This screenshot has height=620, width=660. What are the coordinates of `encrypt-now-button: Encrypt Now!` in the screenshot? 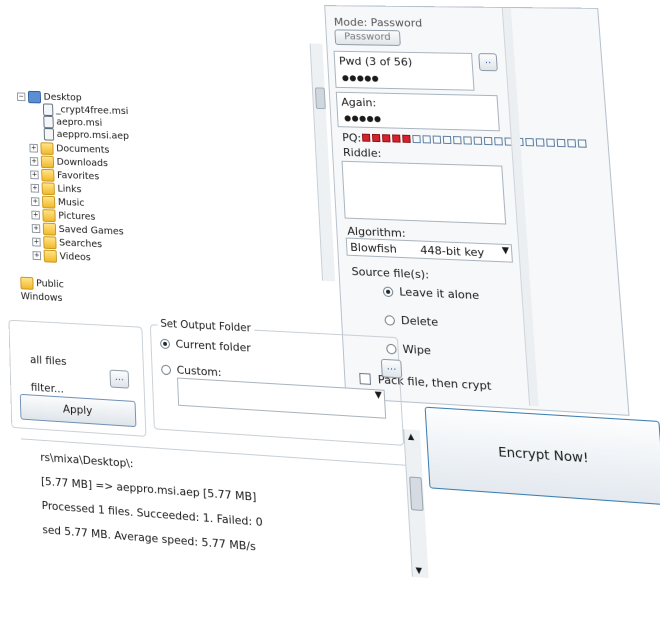 It's located at (542, 456).